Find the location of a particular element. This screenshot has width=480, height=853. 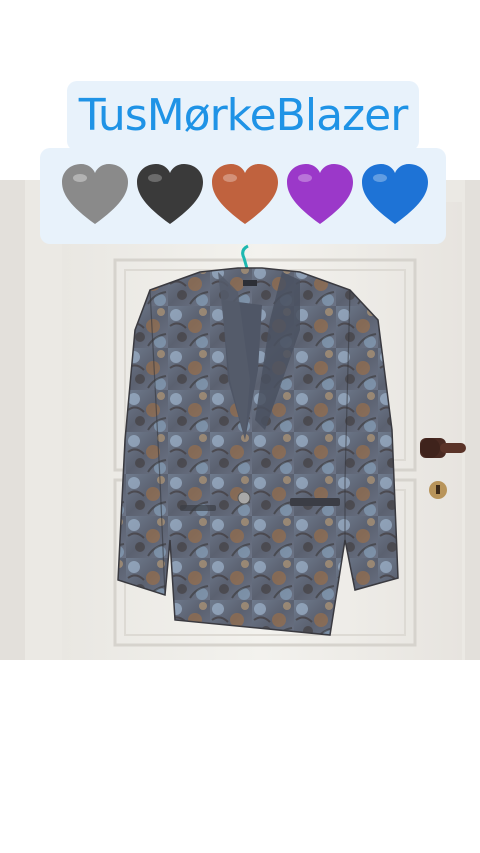

blue-heart-icon is located at coordinates (395, 194).